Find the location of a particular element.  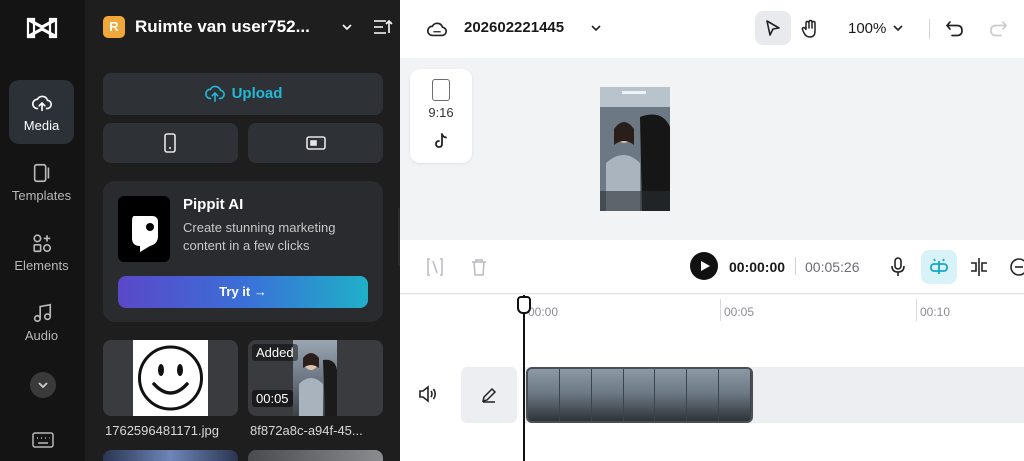

rail-item-audio: Audio is located at coordinates (41, 322).